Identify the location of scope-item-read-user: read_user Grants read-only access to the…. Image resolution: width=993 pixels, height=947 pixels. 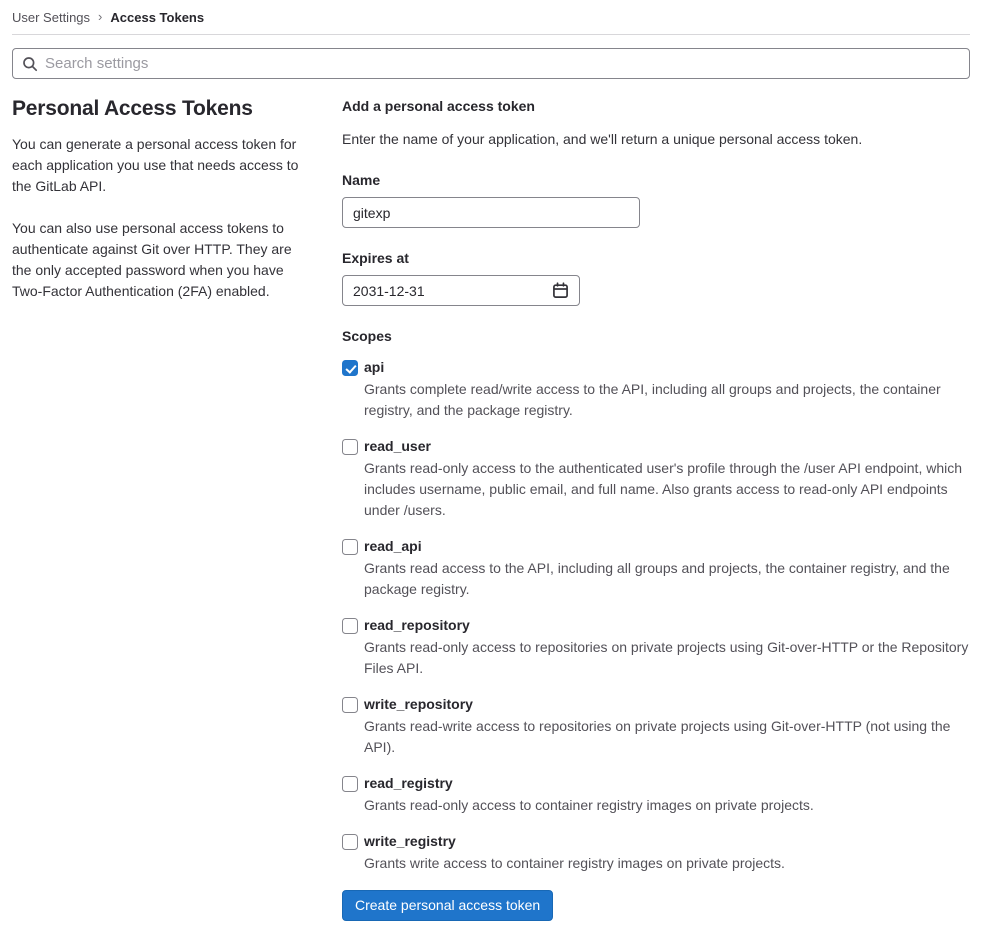
(656, 479).